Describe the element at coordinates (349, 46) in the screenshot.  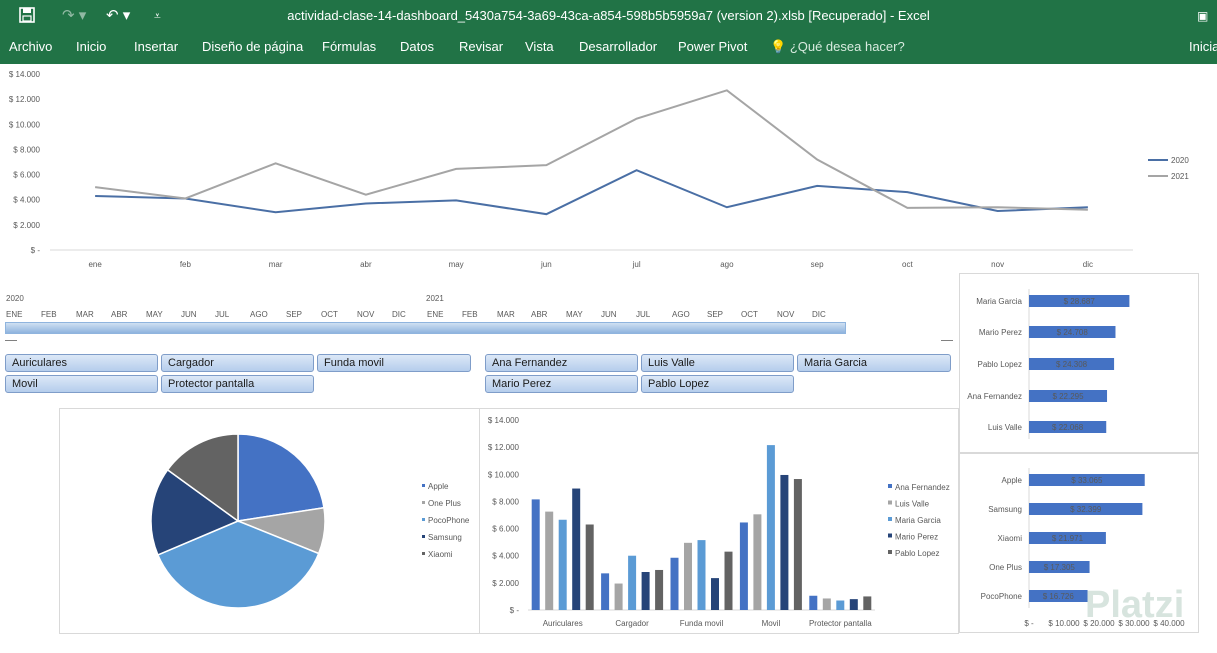
I see `tab-formulas: Fórmulas` at that location.